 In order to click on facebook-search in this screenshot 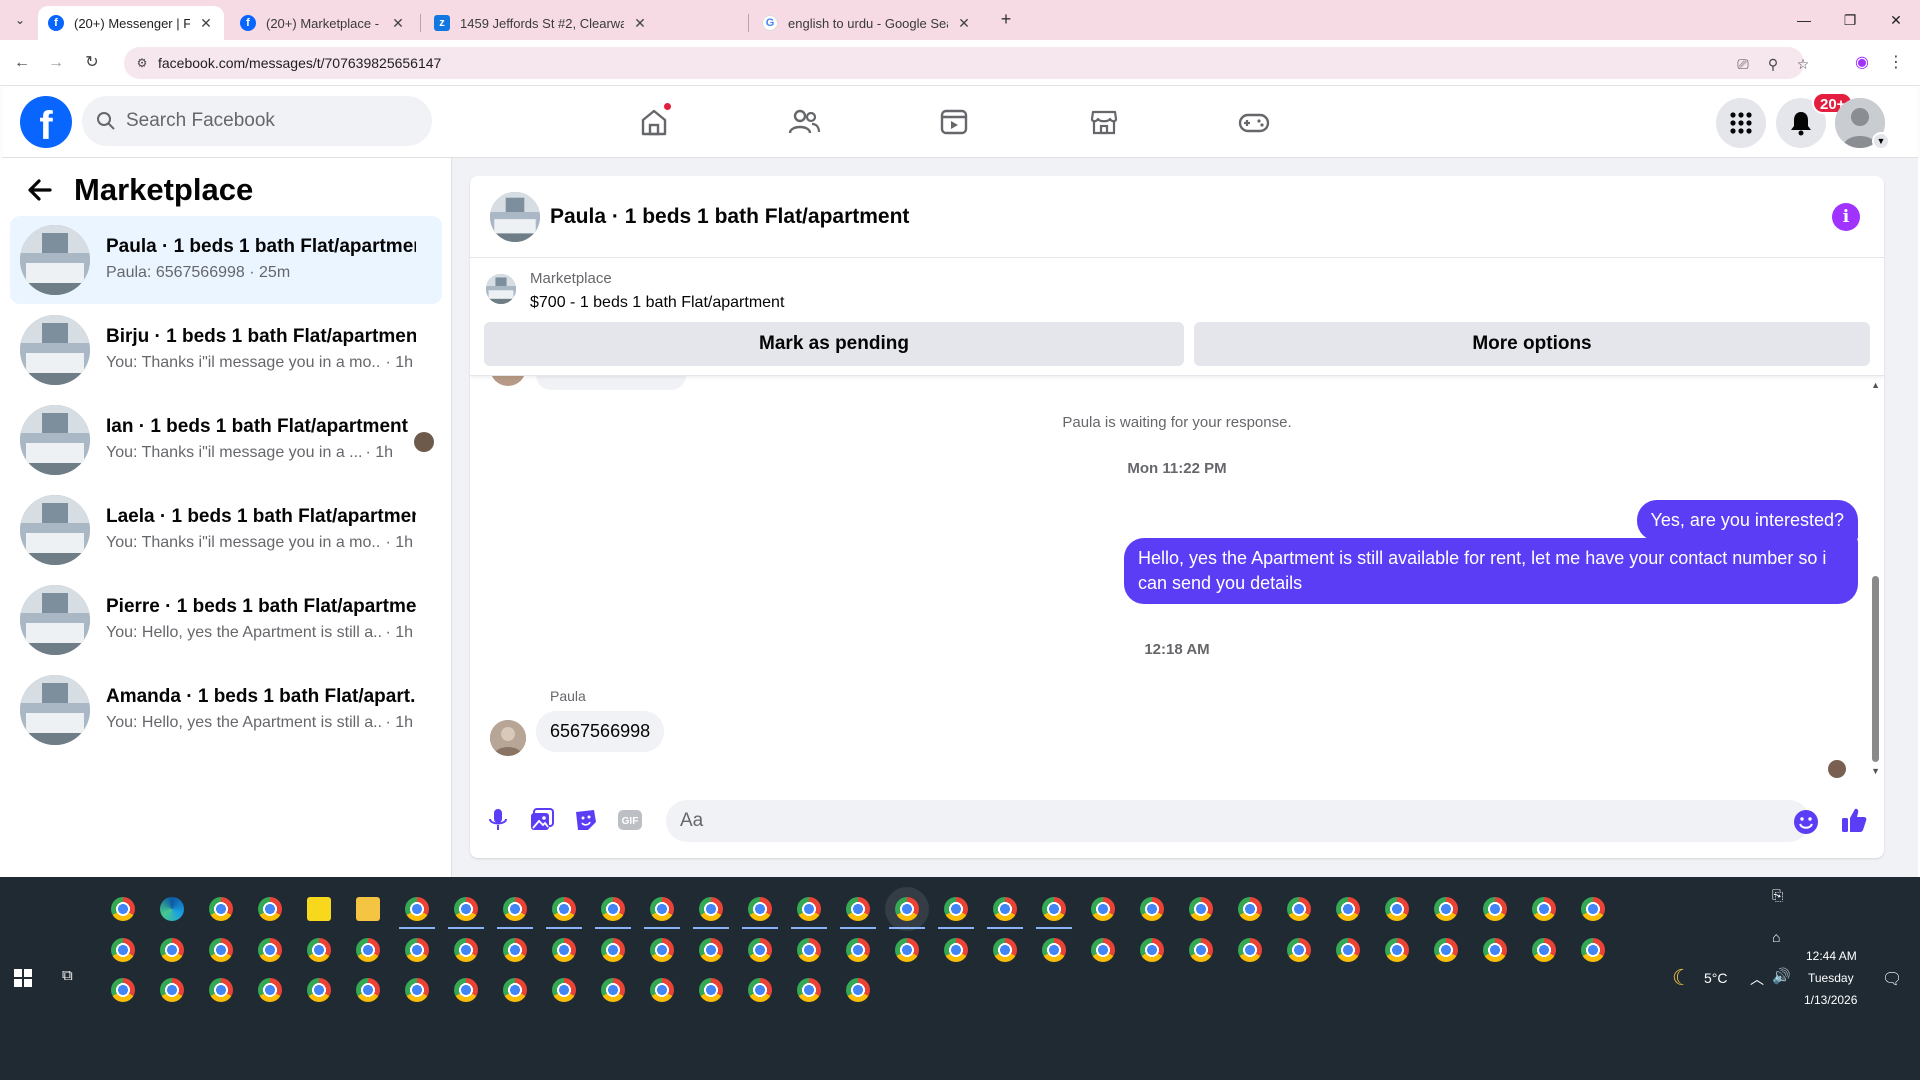, I will do `click(257, 121)`.